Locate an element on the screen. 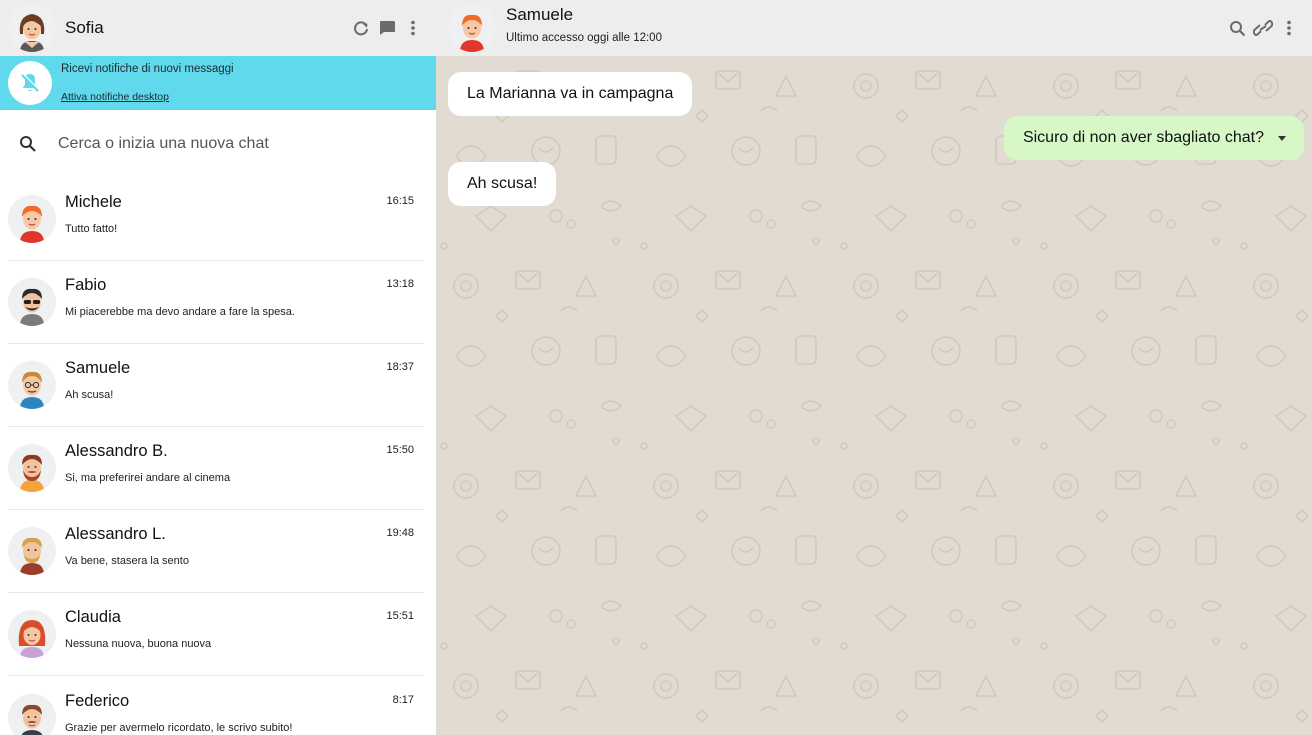 This screenshot has width=1312, height=735. enable-notifications-link: Attiva notifiche desktop is located at coordinates (147, 97).